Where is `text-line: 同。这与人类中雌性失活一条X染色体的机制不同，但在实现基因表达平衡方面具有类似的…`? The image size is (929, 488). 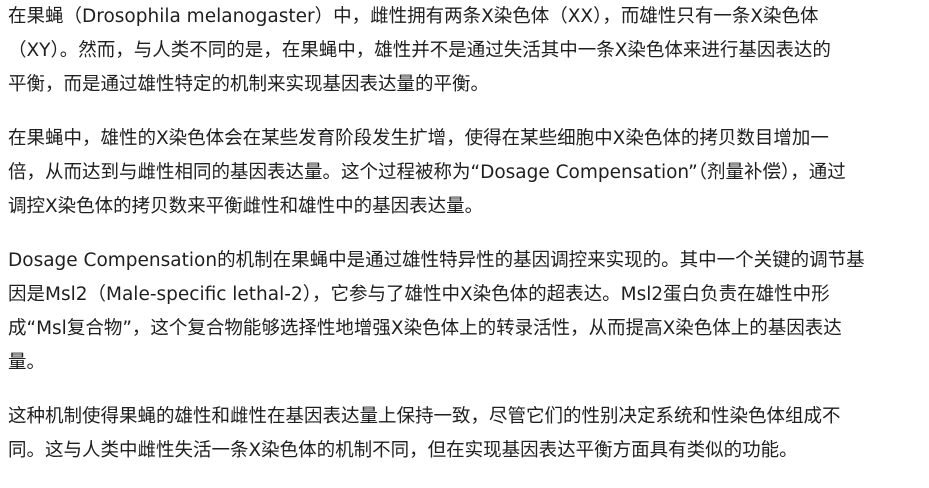
text-line: 同。这与人类中雌性失活一条X染色体的机制不同，但在实现基因表达平衡方面具有类似的… is located at coordinates (403, 450).